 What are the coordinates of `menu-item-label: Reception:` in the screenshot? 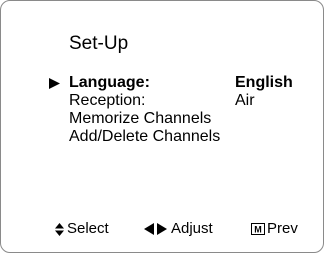 It's located at (107, 100).